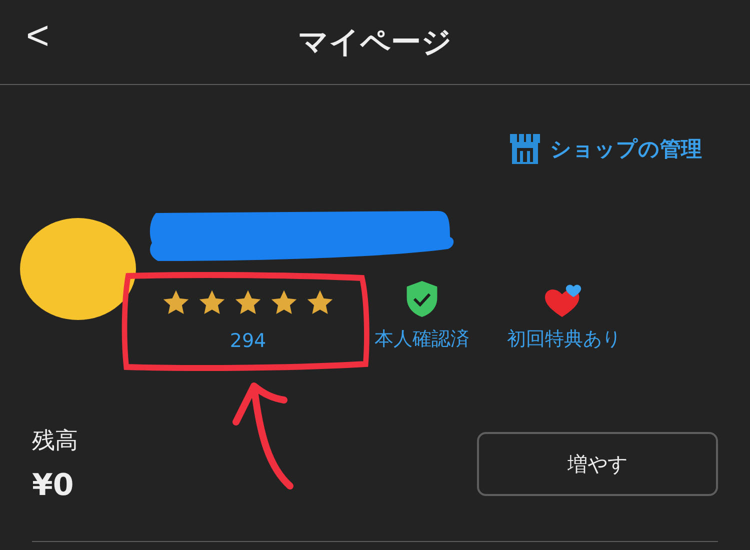 Image resolution: width=750 pixels, height=550 pixels. Describe the element at coordinates (525, 149) in the screenshot. I see `storefront-icon` at that location.